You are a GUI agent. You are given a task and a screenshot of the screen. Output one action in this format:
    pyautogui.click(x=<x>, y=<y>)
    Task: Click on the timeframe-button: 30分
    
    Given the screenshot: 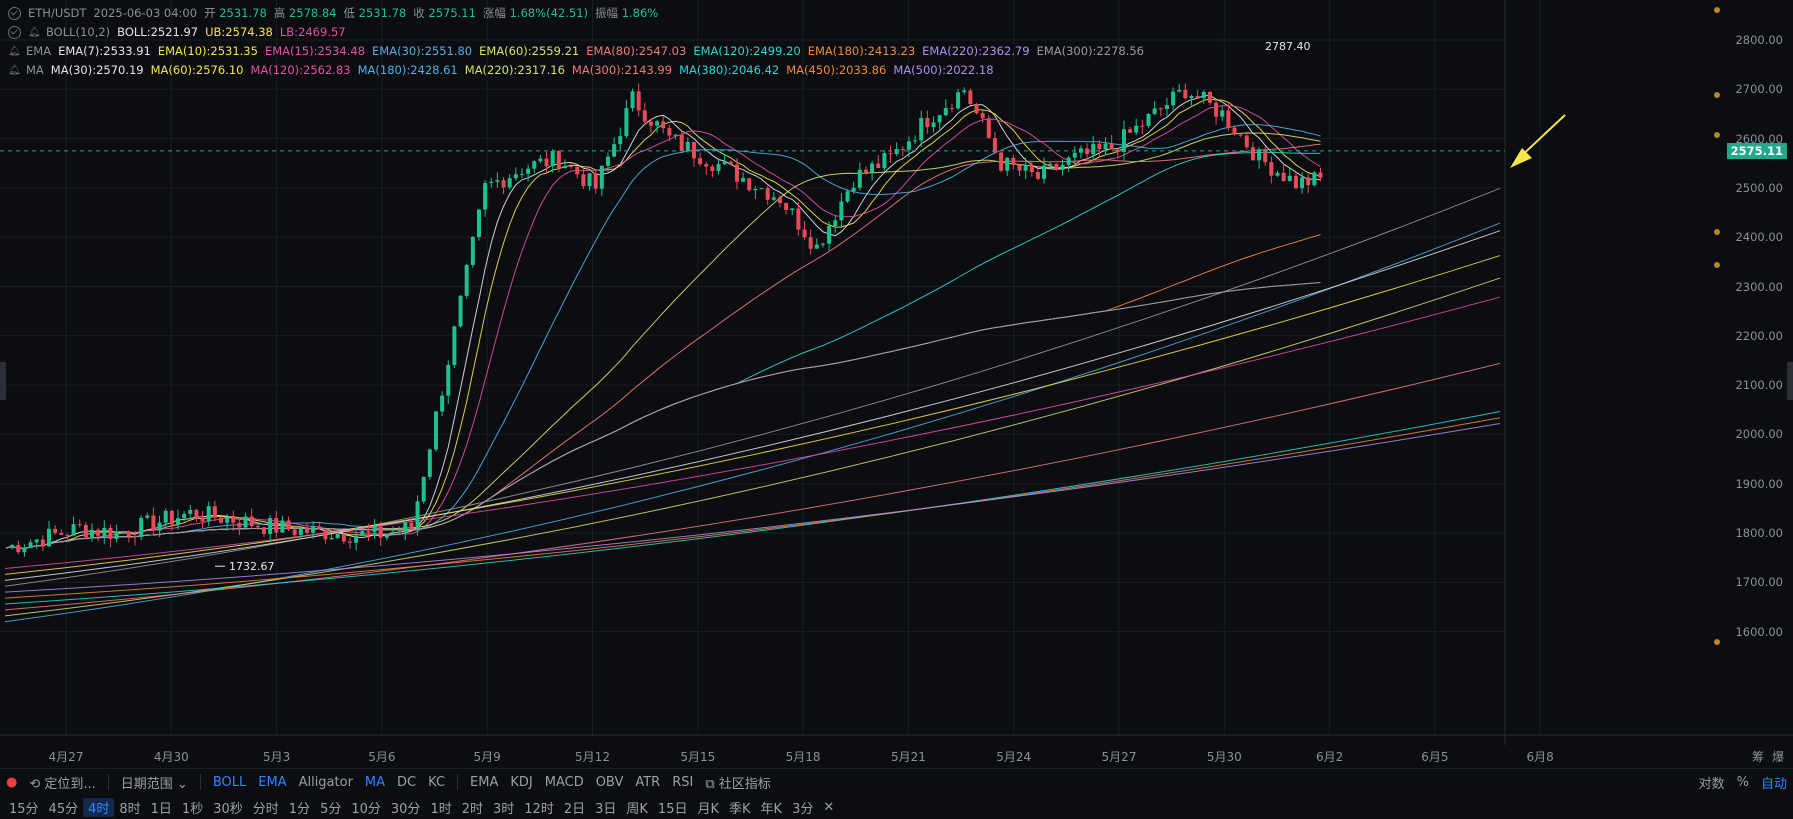 What is the action you would take?
    pyautogui.click(x=406, y=807)
    